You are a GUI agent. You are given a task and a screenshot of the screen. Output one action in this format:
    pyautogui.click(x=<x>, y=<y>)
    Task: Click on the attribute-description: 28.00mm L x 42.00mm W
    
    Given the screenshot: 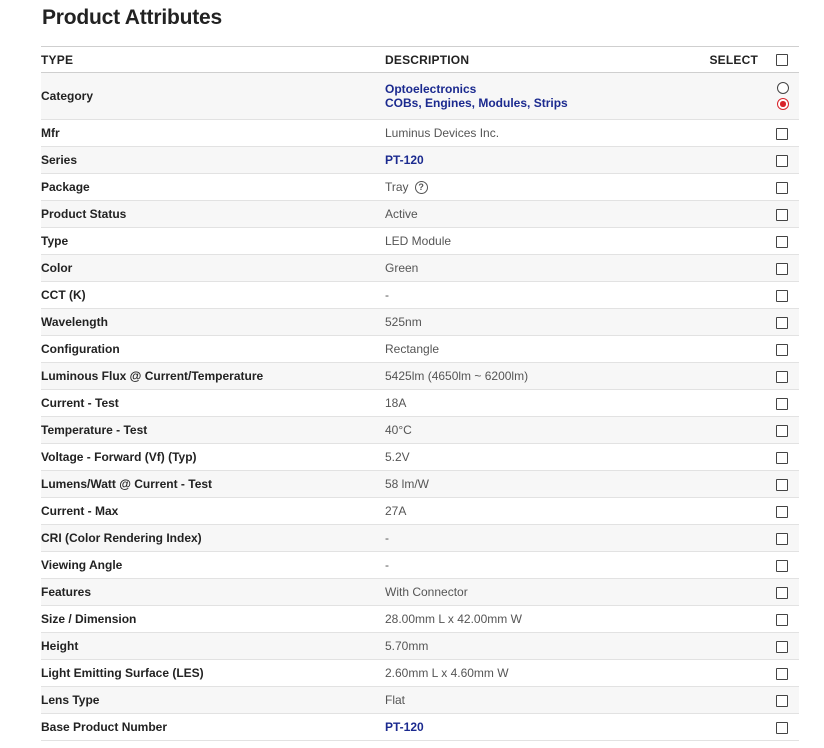 What is the action you would take?
    pyautogui.click(x=545, y=619)
    